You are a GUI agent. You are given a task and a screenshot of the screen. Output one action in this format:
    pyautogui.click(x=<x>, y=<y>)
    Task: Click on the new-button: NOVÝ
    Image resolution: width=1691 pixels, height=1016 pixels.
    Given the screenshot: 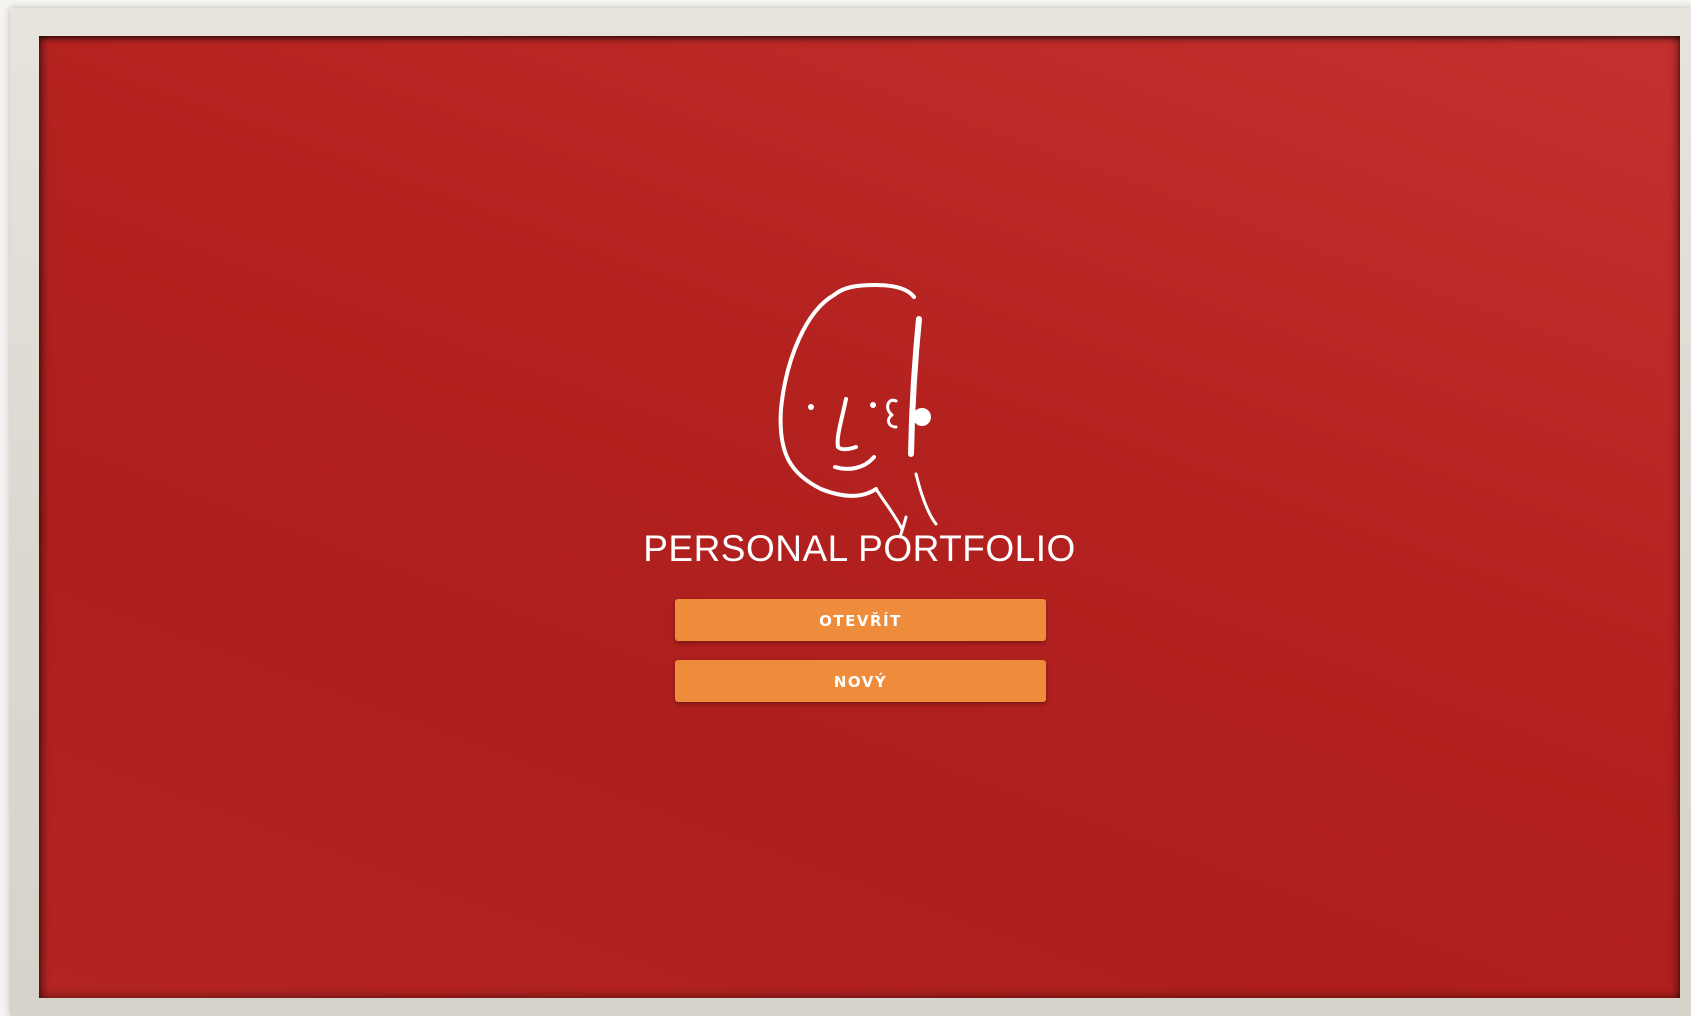 What is the action you would take?
    pyautogui.click(x=860, y=681)
    